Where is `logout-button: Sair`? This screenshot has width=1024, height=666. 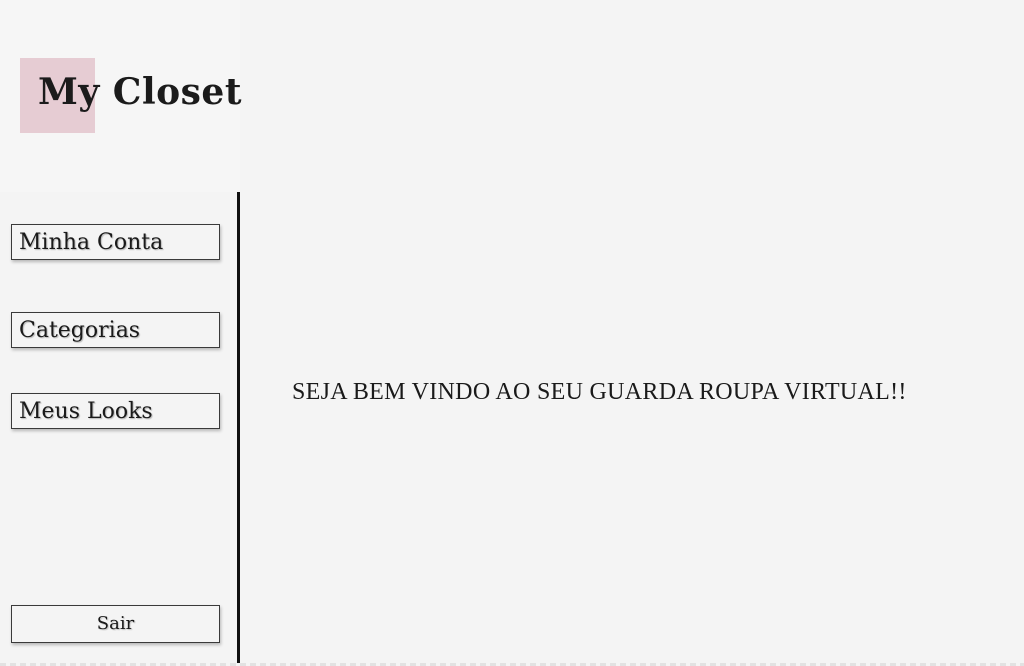
logout-button: Sair is located at coordinates (115, 624).